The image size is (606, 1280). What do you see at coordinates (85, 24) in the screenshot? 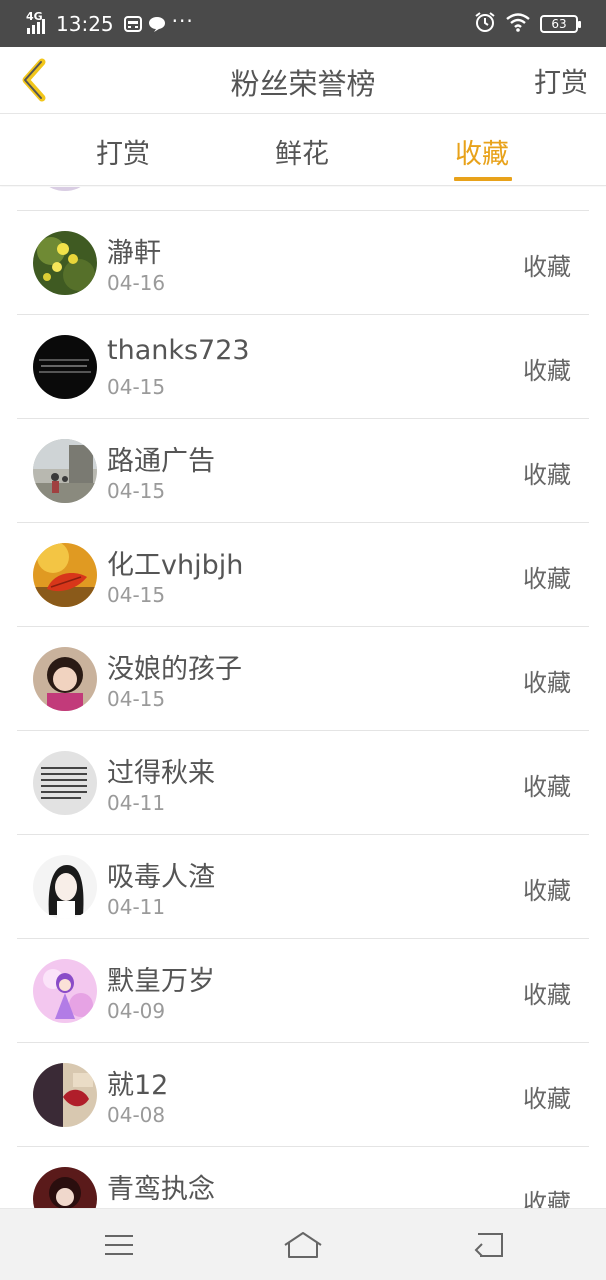
I see `status-time: 13:25` at bounding box center [85, 24].